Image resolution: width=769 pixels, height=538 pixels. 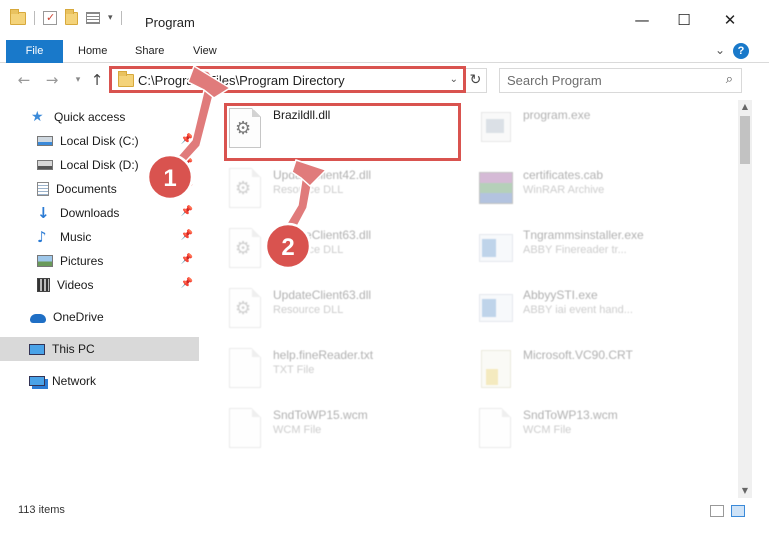 What do you see at coordinates (595, 134) in the screenshot?
I see `file-item: program.exe` at bounding box center [595, 134].